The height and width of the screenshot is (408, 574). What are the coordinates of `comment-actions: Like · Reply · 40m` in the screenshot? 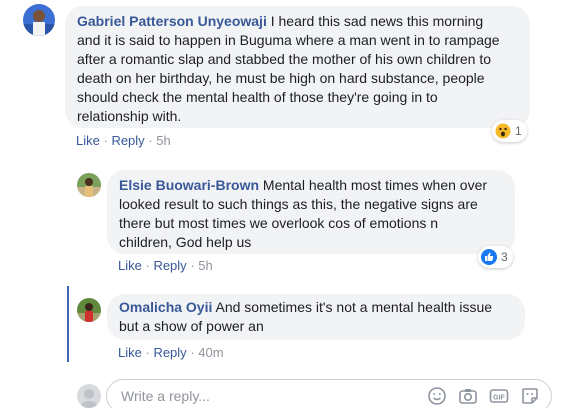 It's located at (171, 352).